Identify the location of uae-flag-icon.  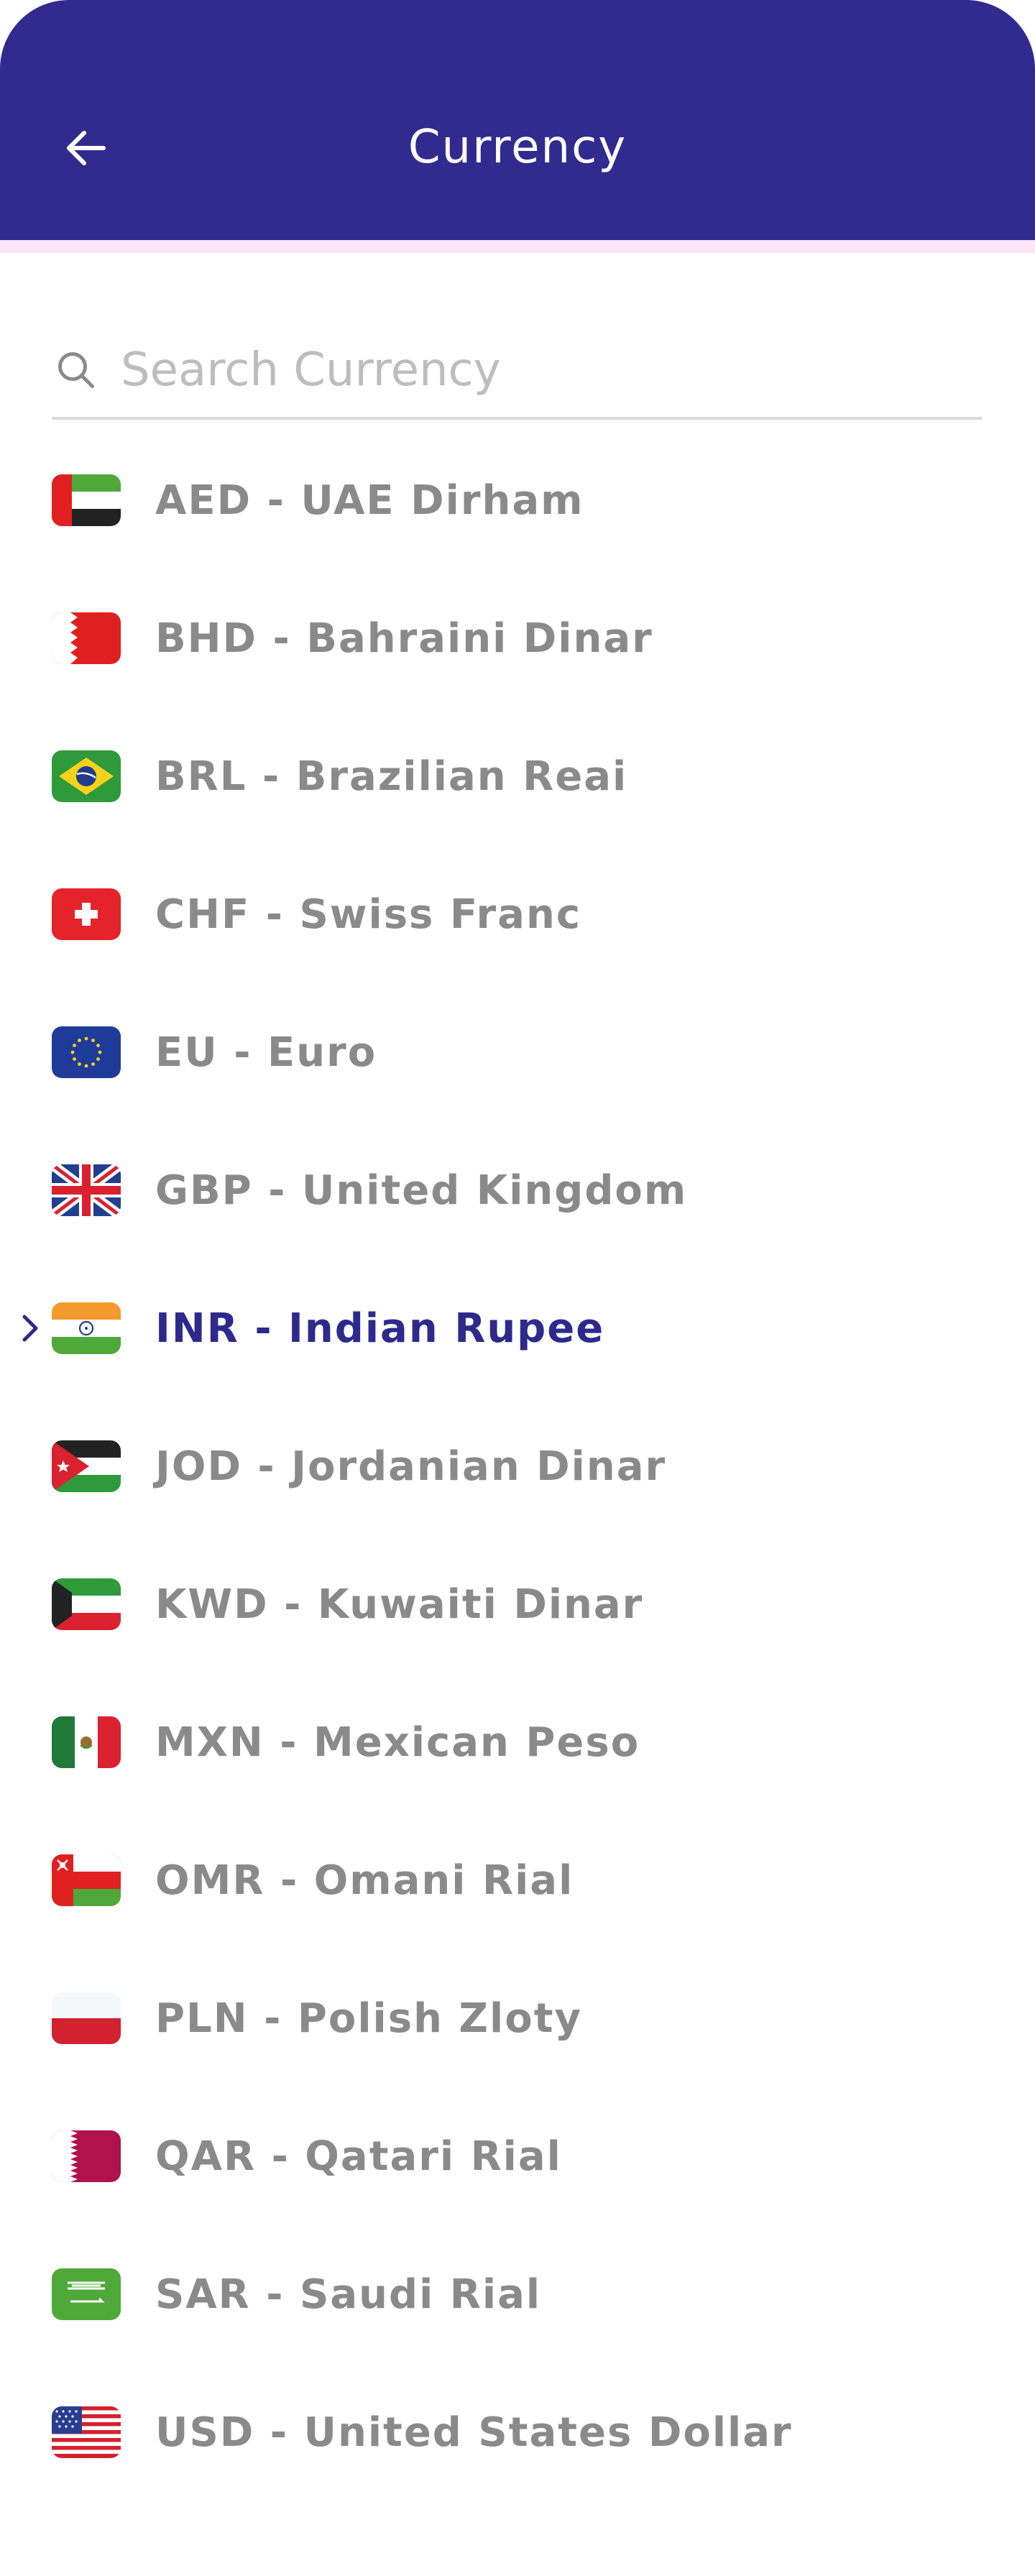
(86, 500).